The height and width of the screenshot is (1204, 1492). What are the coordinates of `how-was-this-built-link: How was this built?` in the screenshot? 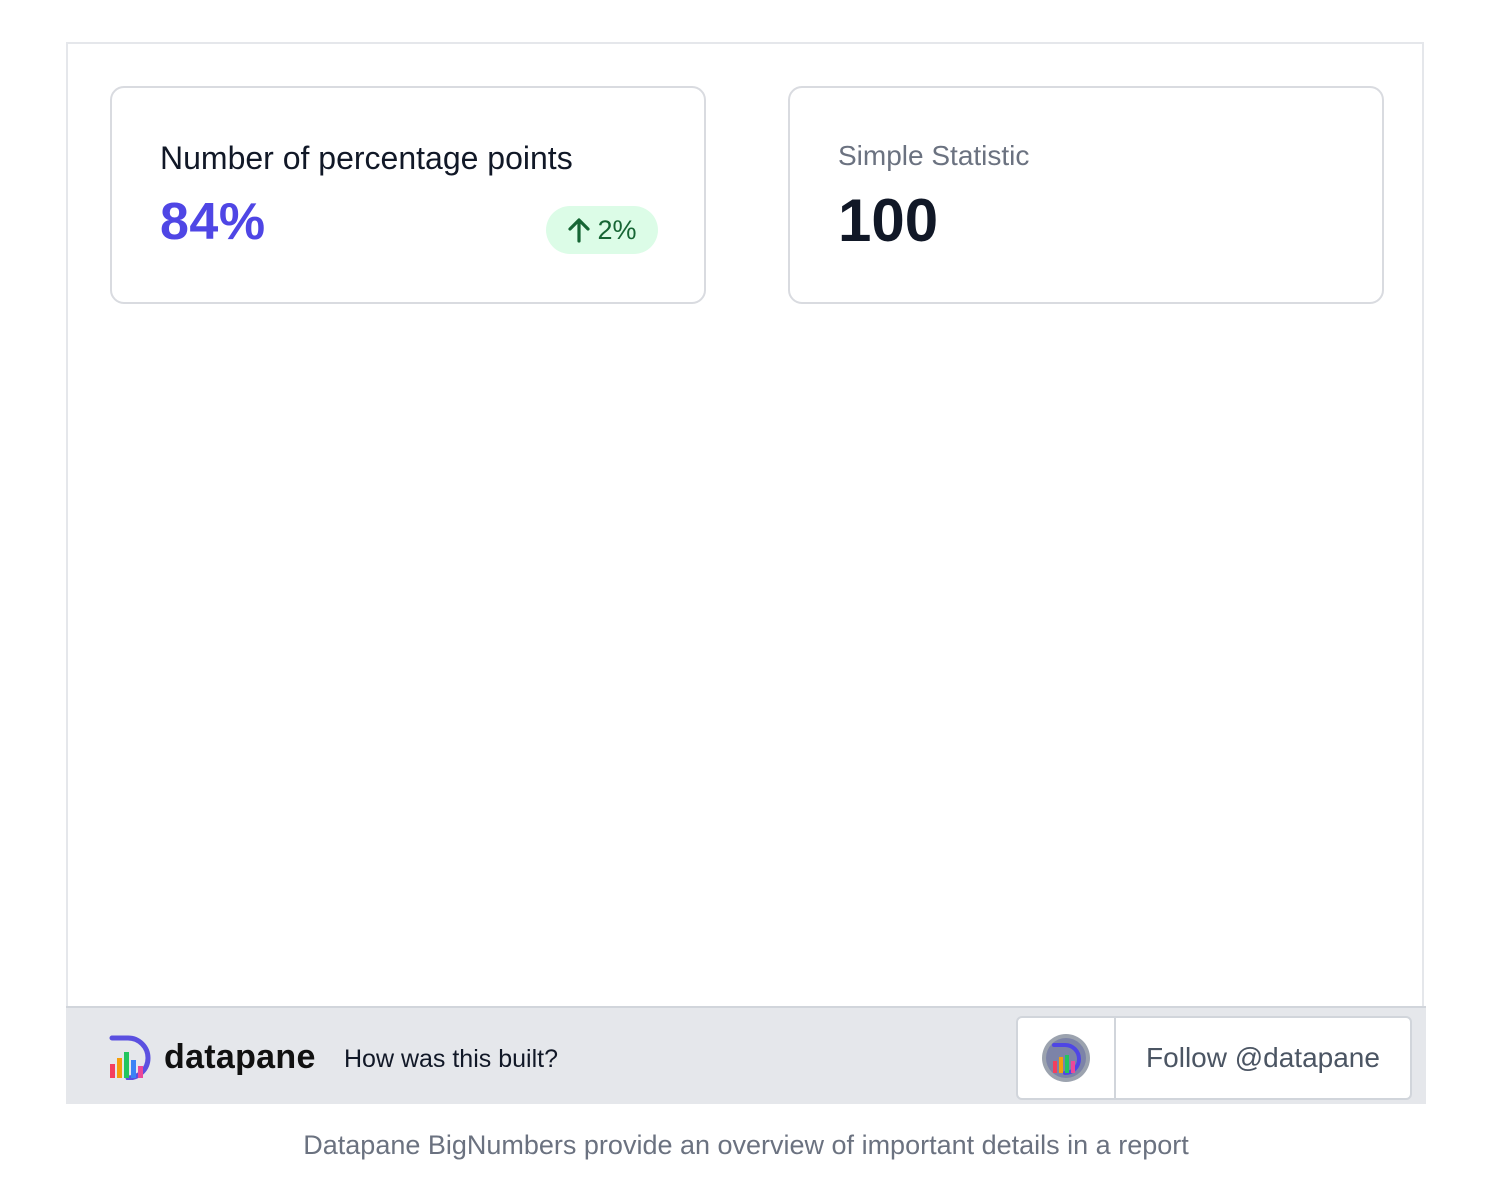 It's located at (451, 1059).